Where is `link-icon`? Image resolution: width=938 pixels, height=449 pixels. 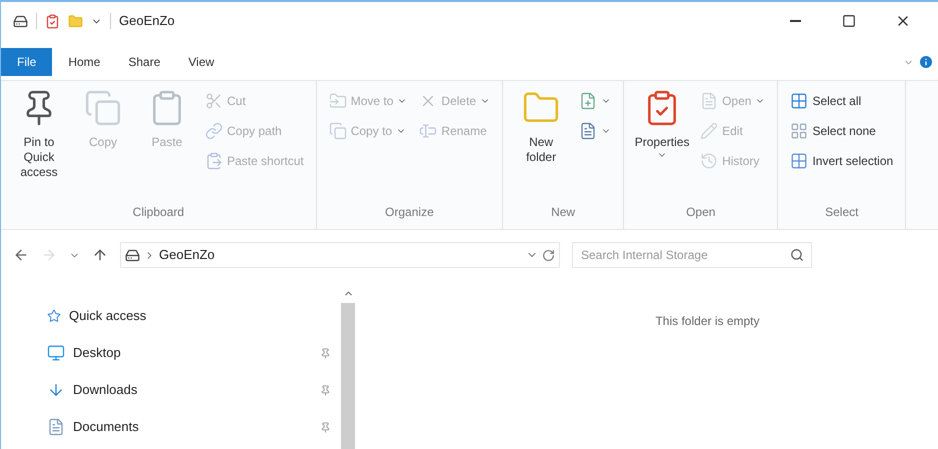
link-icon is located at coordinates (214, 131).